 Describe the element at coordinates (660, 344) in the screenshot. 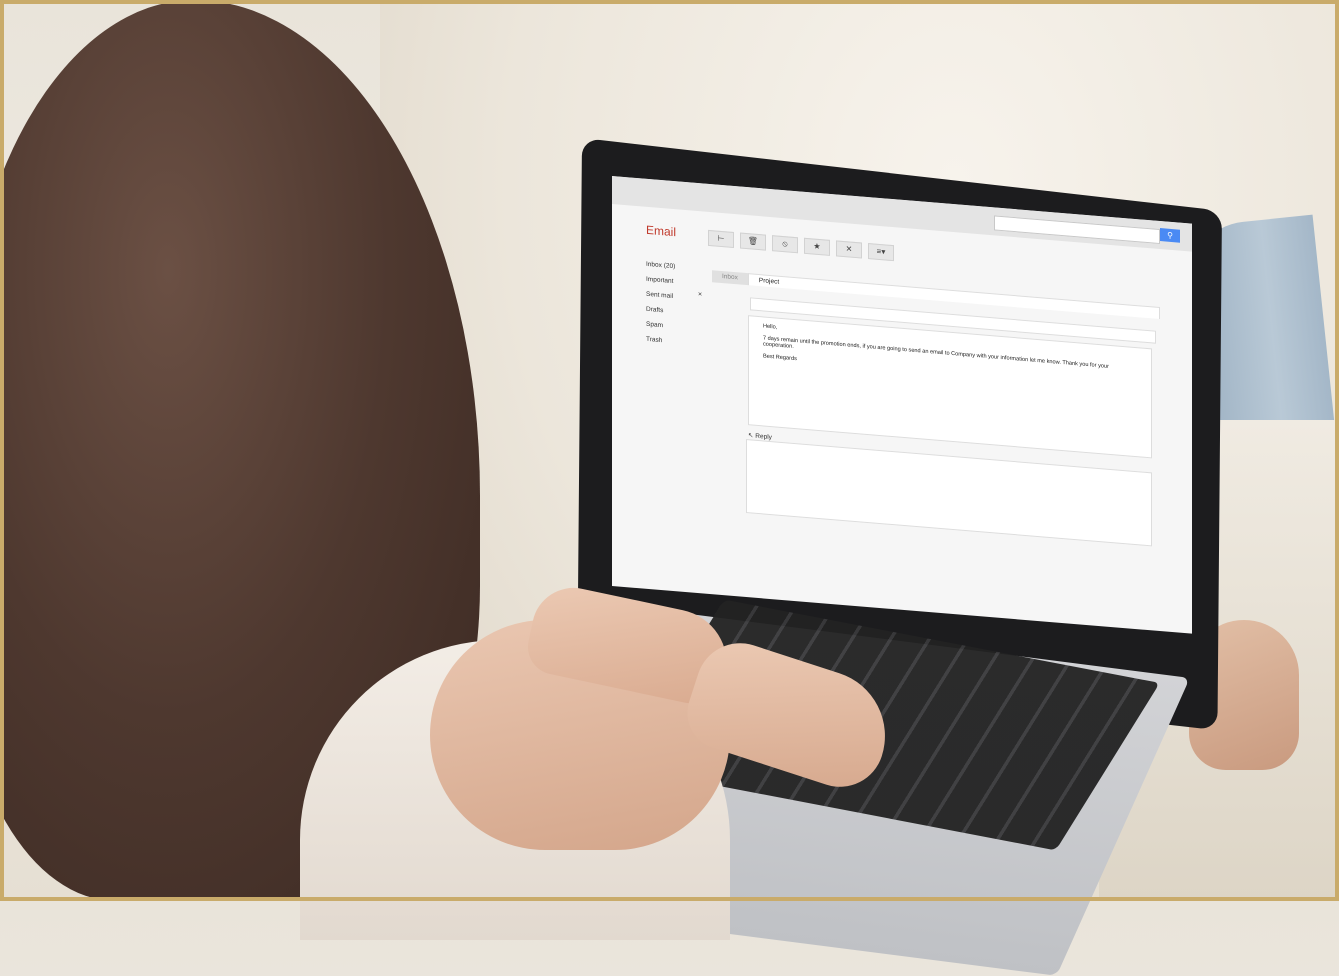

I see `sidebar-item-trash: Trash` at that location.